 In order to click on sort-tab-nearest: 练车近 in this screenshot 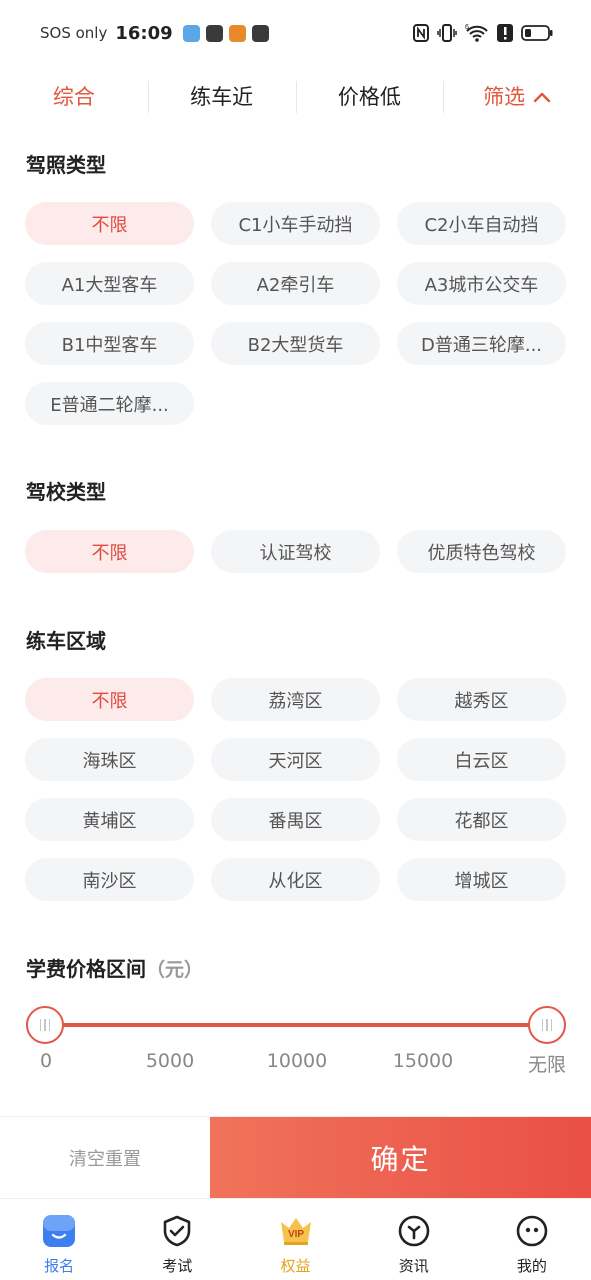, I will do `click(221, 97)`.